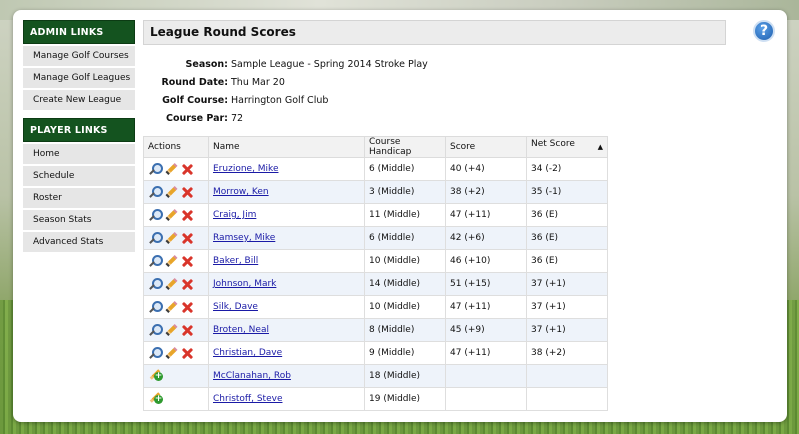  What do you see at coordinates (234, 215) in the screenshot?
I see `player-name-link: Craig, Jim` at bounding box center [234, 215].